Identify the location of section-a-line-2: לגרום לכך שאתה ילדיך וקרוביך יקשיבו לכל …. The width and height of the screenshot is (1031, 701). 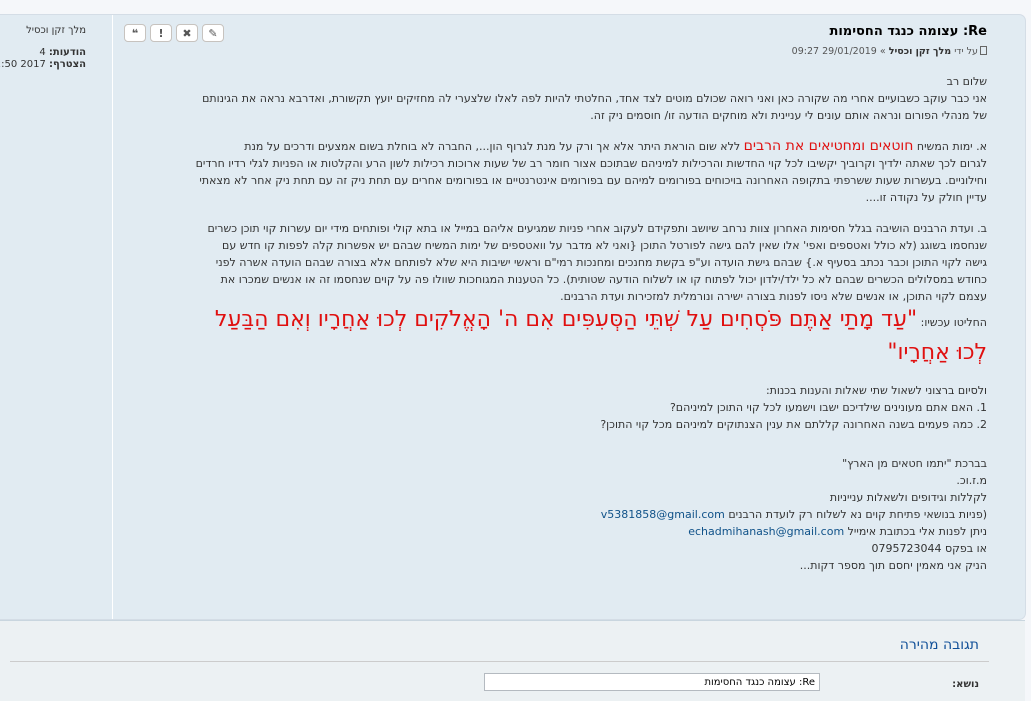
(591, 163).